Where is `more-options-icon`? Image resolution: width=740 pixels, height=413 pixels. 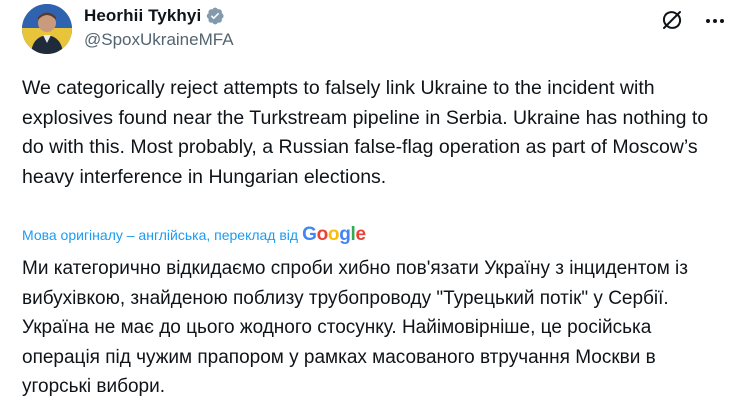
more-options-icon is located at coordinates (715, 21).